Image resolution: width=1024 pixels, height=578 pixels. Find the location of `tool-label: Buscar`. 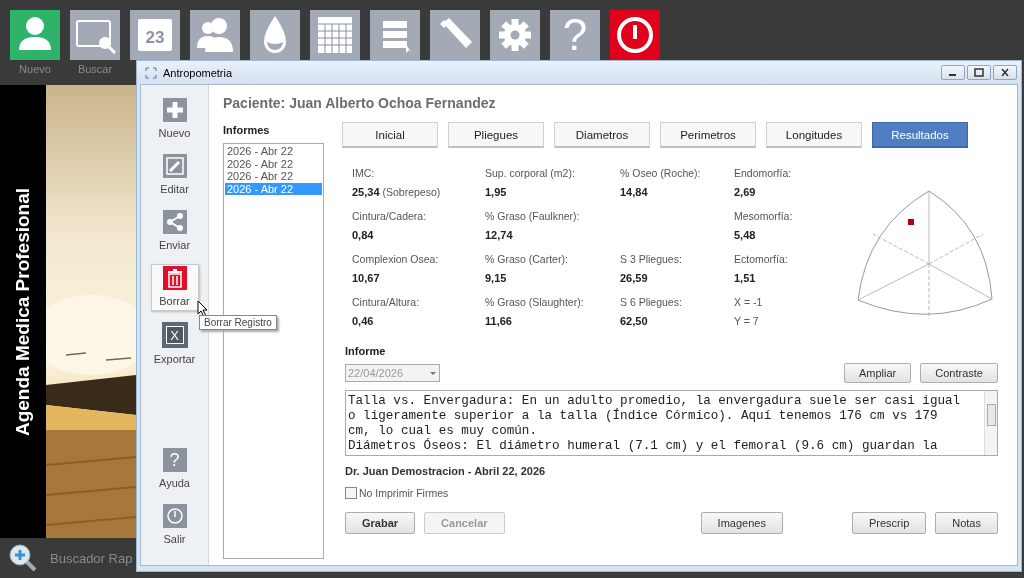

tool-label: Buscar is located at coordinates (95, 69).